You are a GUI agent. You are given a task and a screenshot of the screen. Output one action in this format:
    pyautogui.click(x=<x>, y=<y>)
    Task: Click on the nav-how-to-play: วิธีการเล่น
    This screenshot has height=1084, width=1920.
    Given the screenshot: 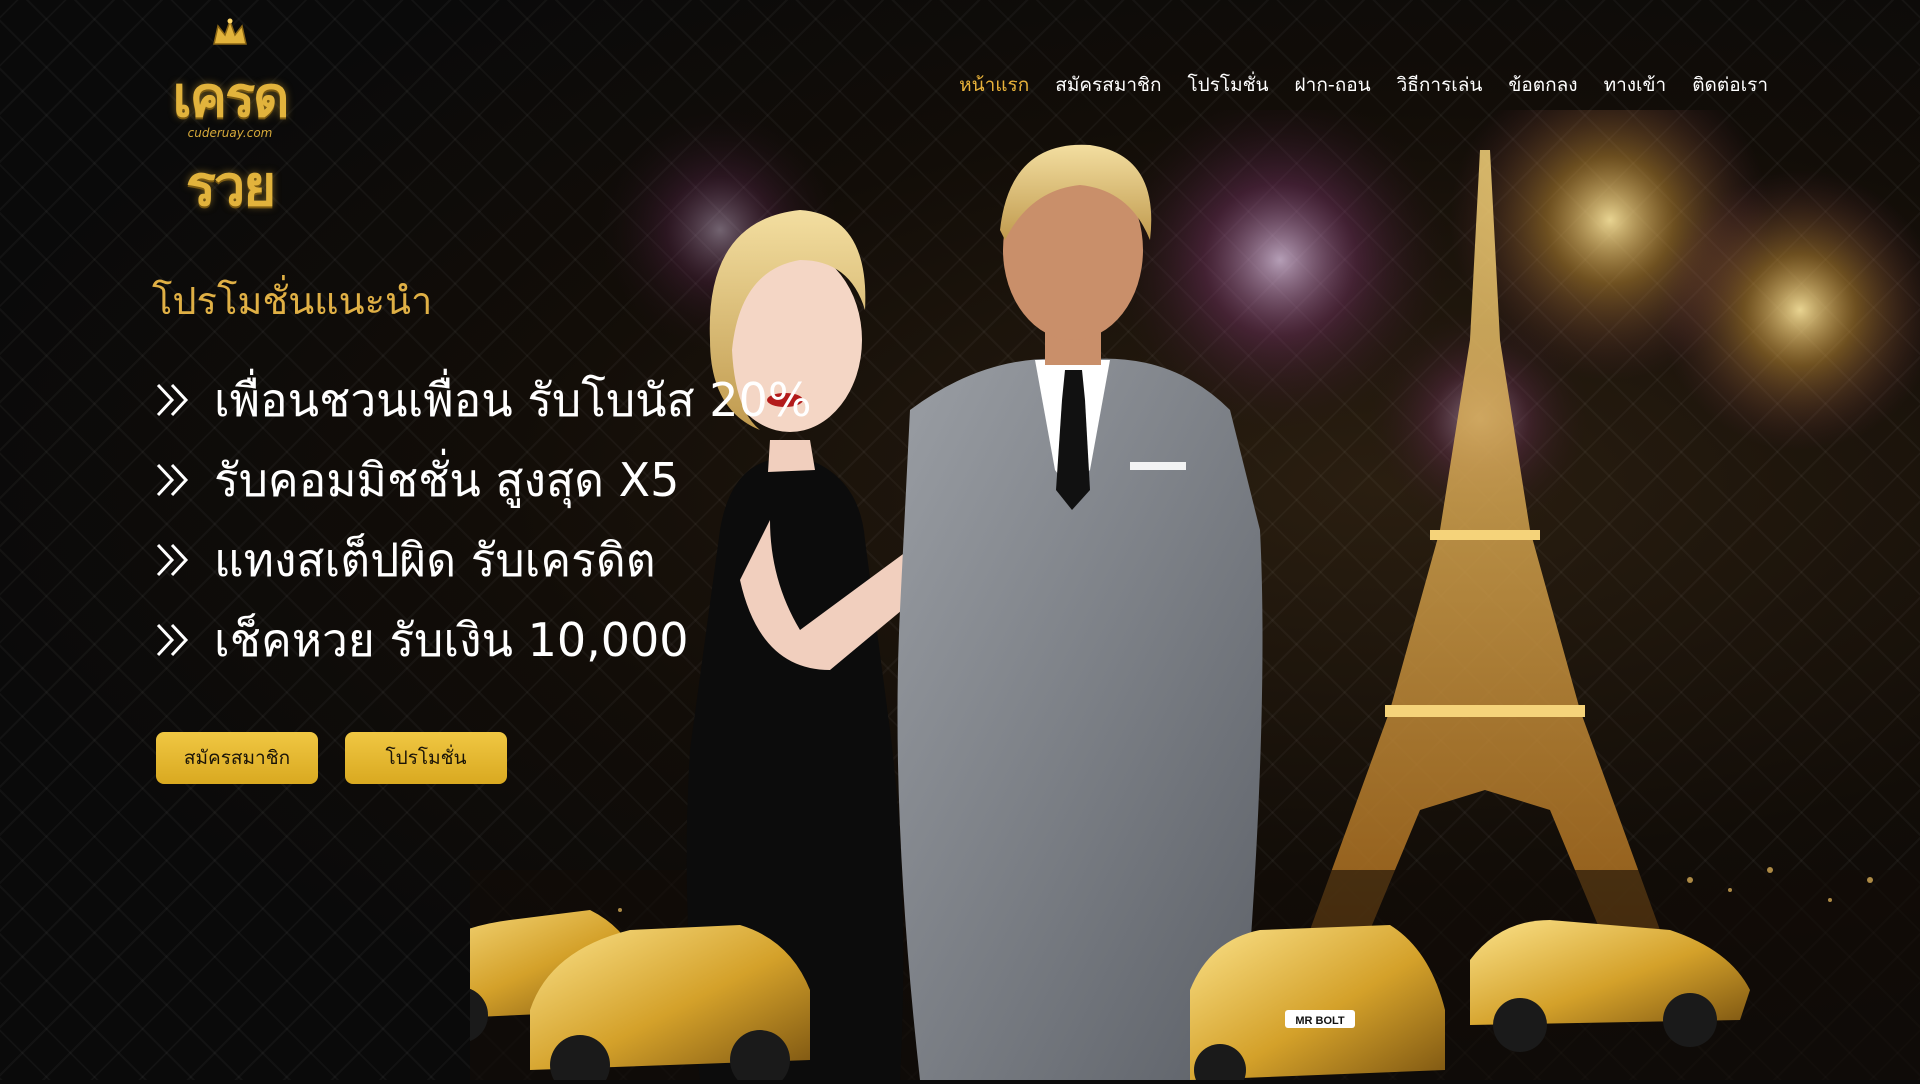 What is the action you would take?
    pyautogui.click(x=1440, y=85)
    